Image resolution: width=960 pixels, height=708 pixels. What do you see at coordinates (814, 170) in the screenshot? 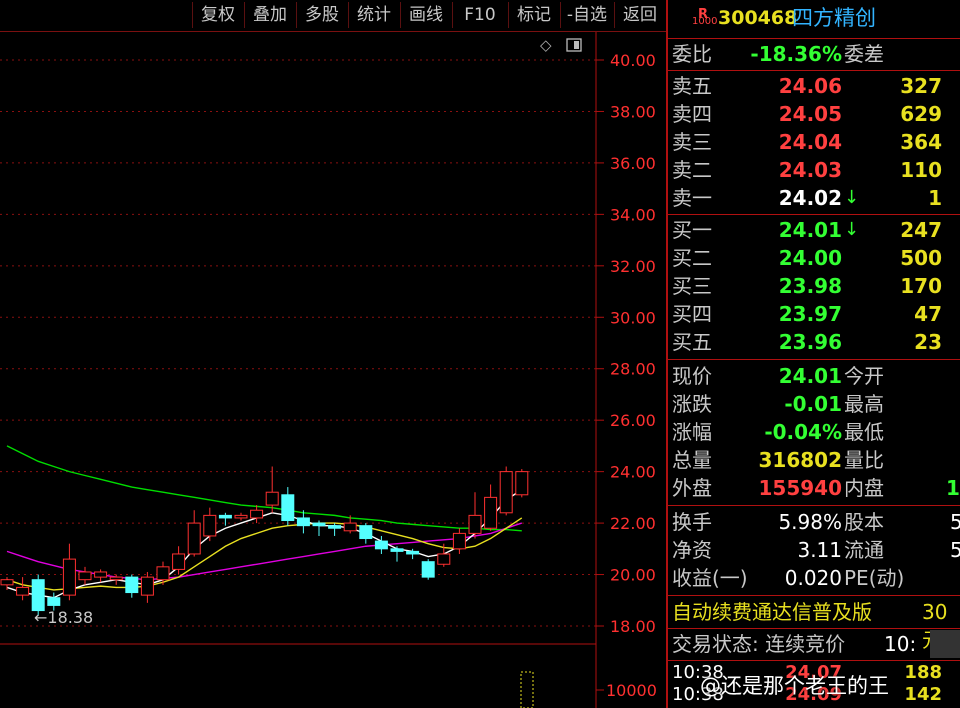
I see `ask-row: 卖二 24.03 110` at bounding box center [814, 170].